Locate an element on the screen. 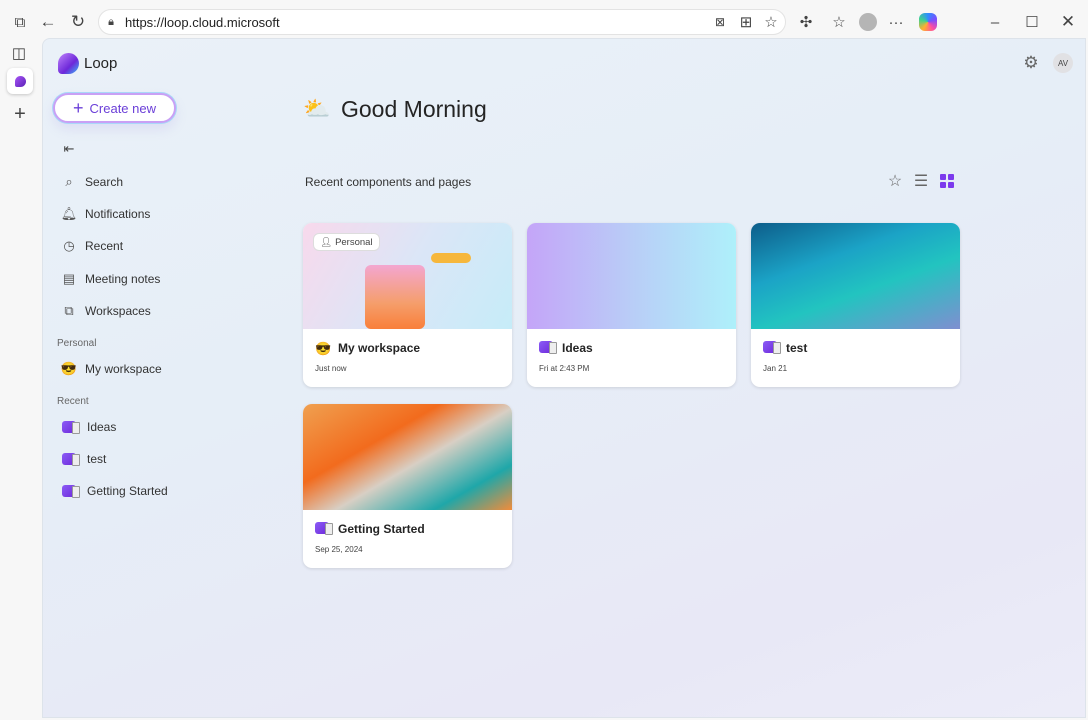 The width and height of the screenshot is (1088, 720). settings-icon: ⚙ is located at coordinates (1031, 63).